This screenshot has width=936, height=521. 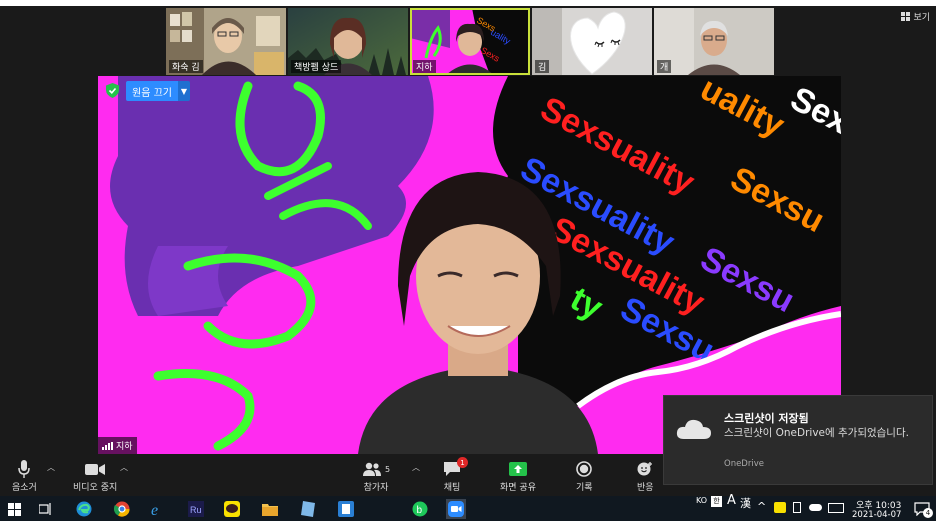 I want to click on task-view-icon, so click(x=46, y=509).